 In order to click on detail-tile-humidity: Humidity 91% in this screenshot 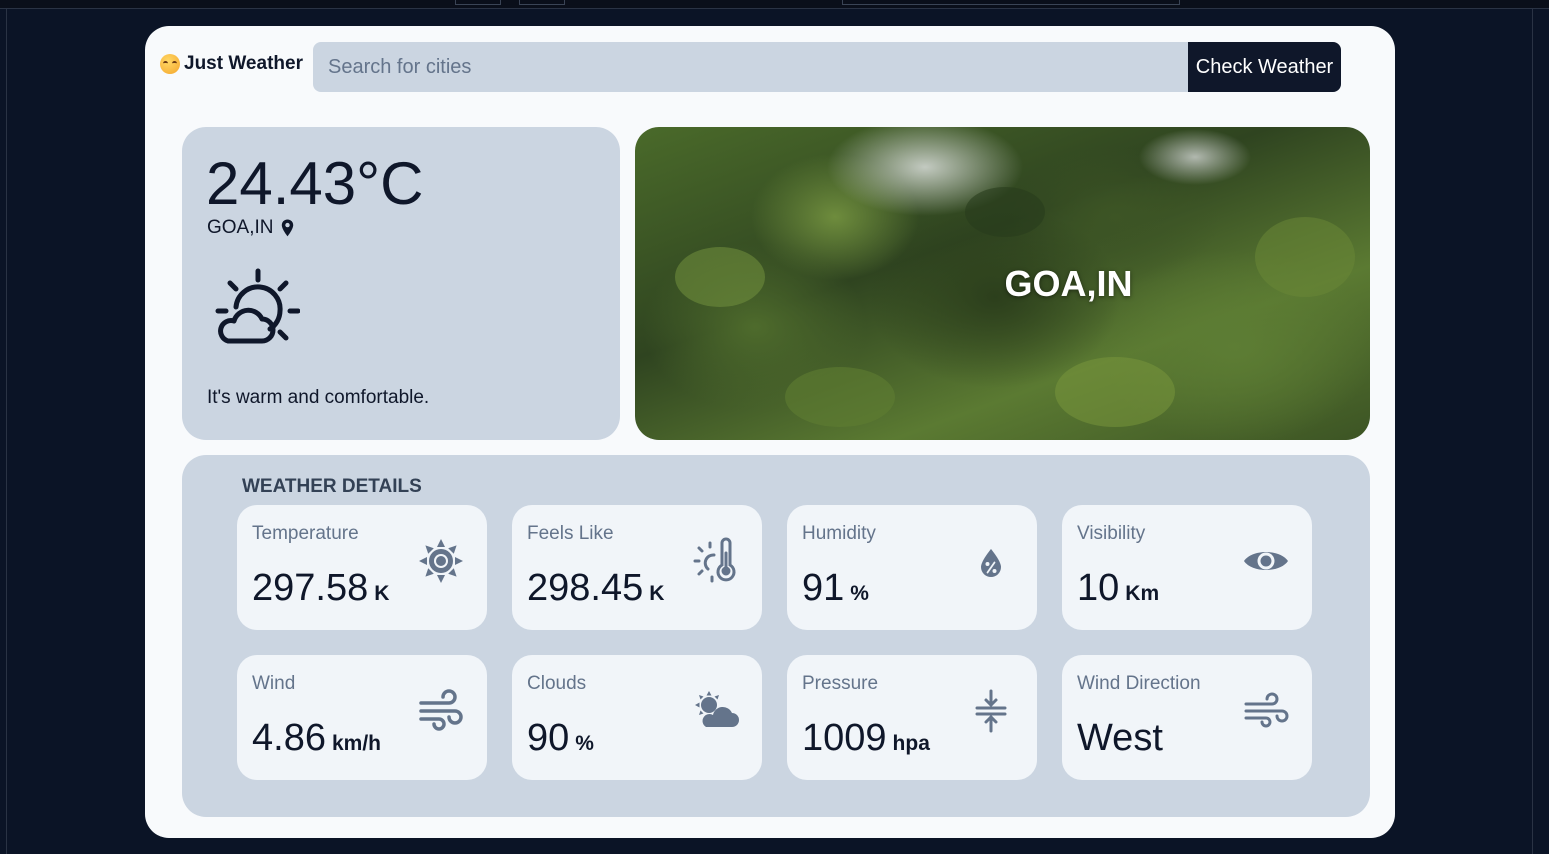, I will do `click(912, 567)`.